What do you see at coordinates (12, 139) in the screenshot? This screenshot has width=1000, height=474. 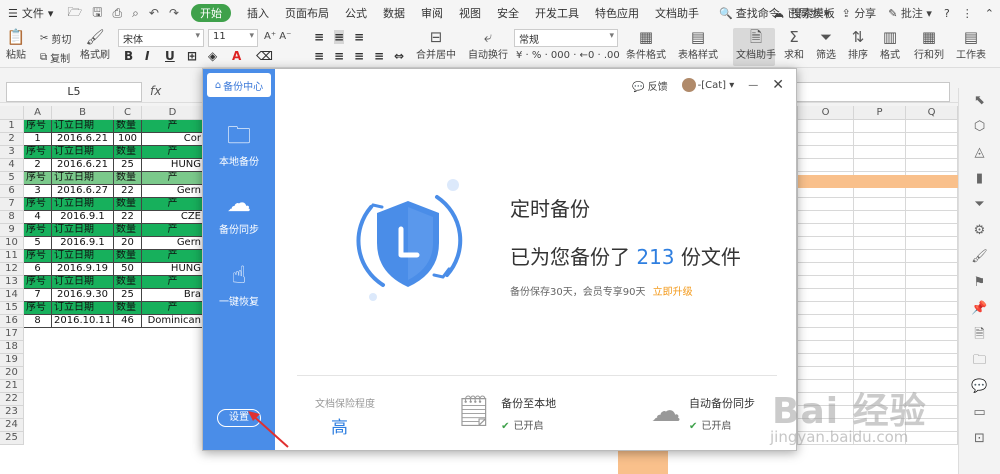 I see `row-header: 2` at bounding box center [12, 139].